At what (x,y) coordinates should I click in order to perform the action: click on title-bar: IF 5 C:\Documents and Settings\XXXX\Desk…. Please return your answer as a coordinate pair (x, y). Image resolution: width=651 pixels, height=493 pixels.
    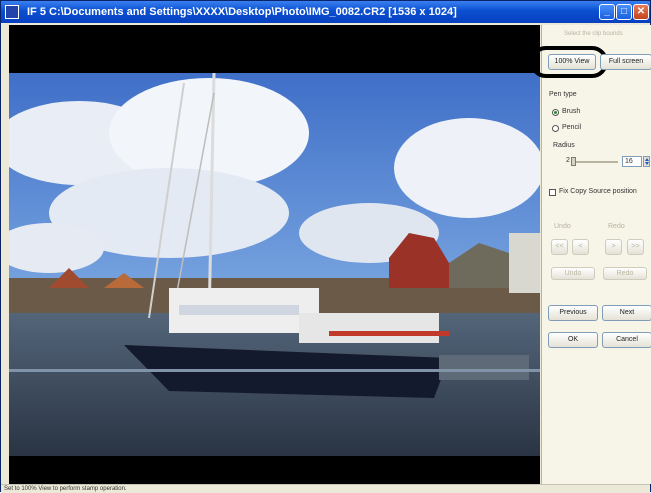
    Looking at the image, I should click on (325, 12).